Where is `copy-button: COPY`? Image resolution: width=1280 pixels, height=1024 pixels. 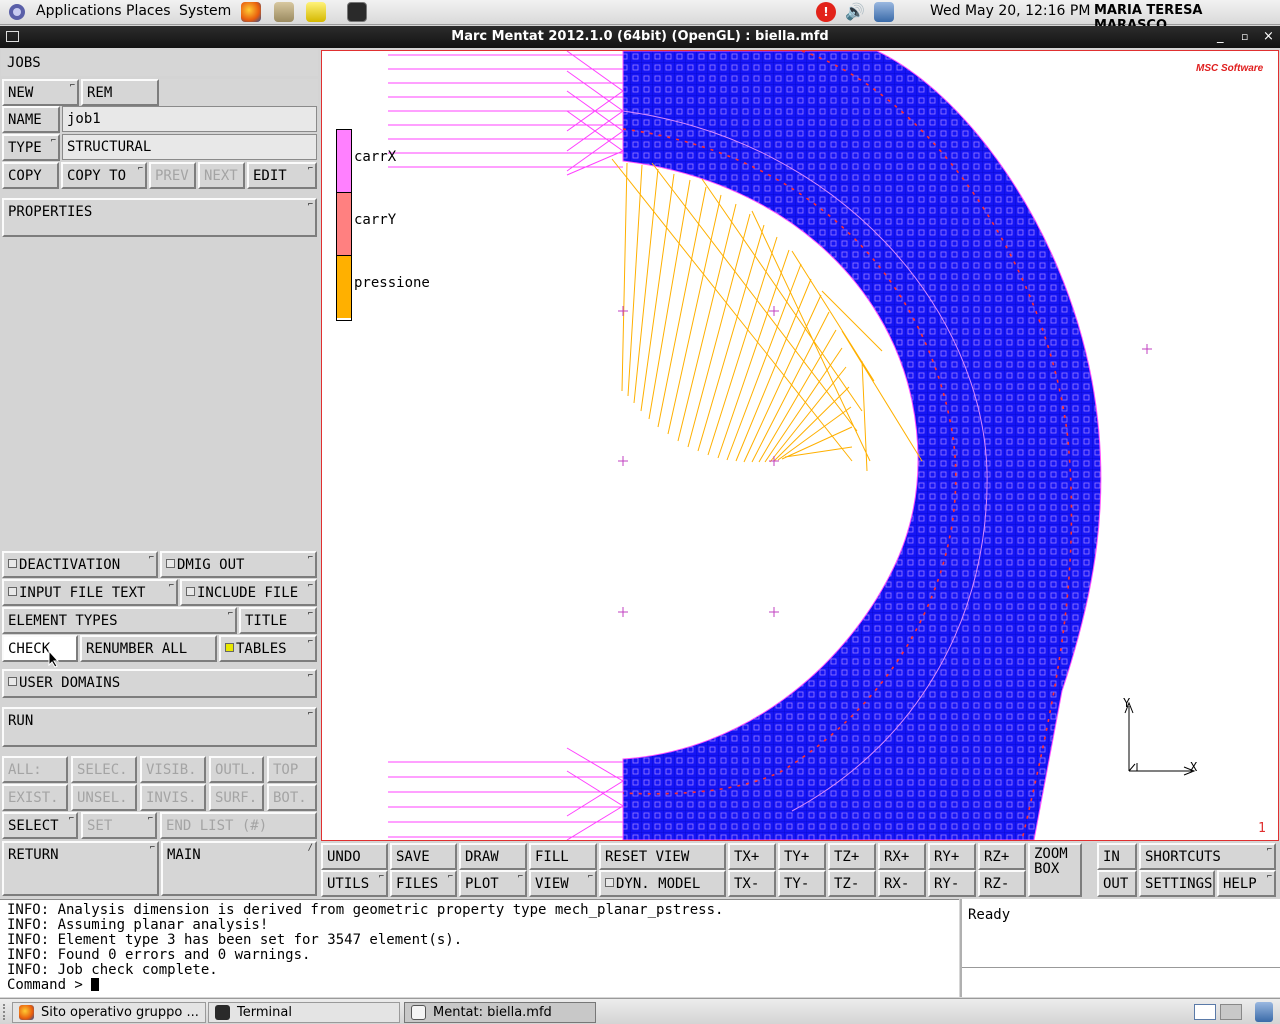
copy-button: COPY is located at coordinates (30, 175).